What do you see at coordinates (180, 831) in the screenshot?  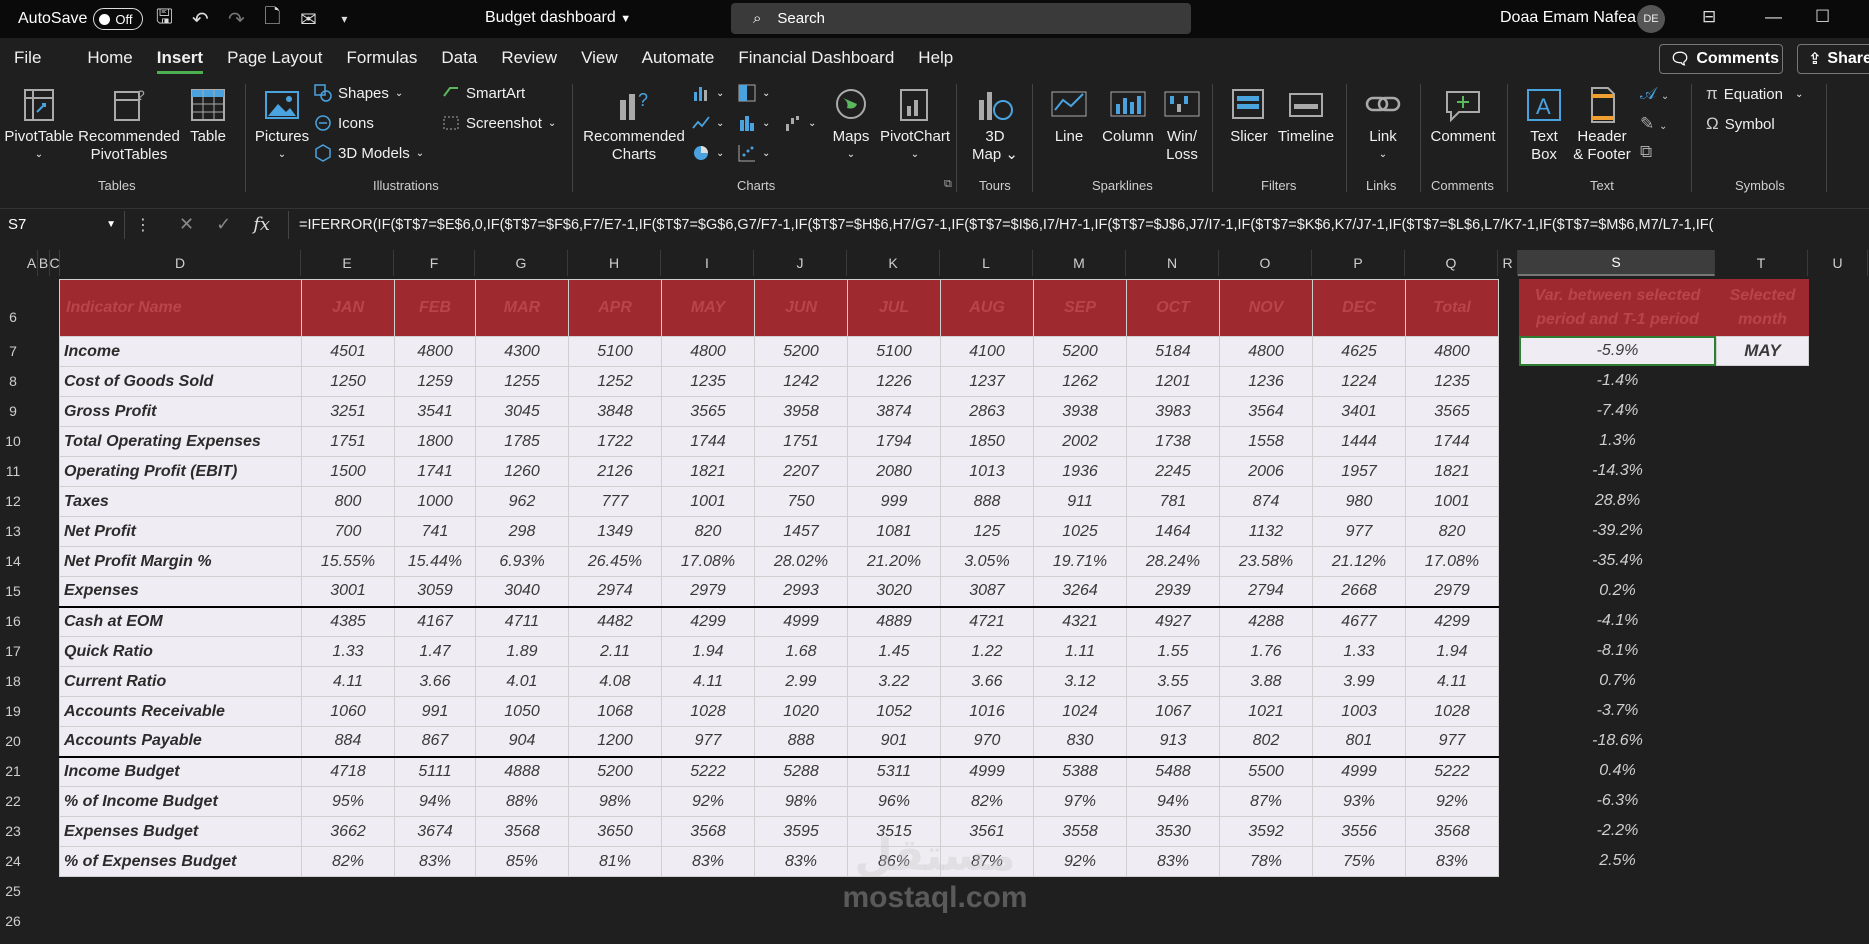 I see `indicator-name-cell: Expenses Budget` at bounding box center [180, 831].